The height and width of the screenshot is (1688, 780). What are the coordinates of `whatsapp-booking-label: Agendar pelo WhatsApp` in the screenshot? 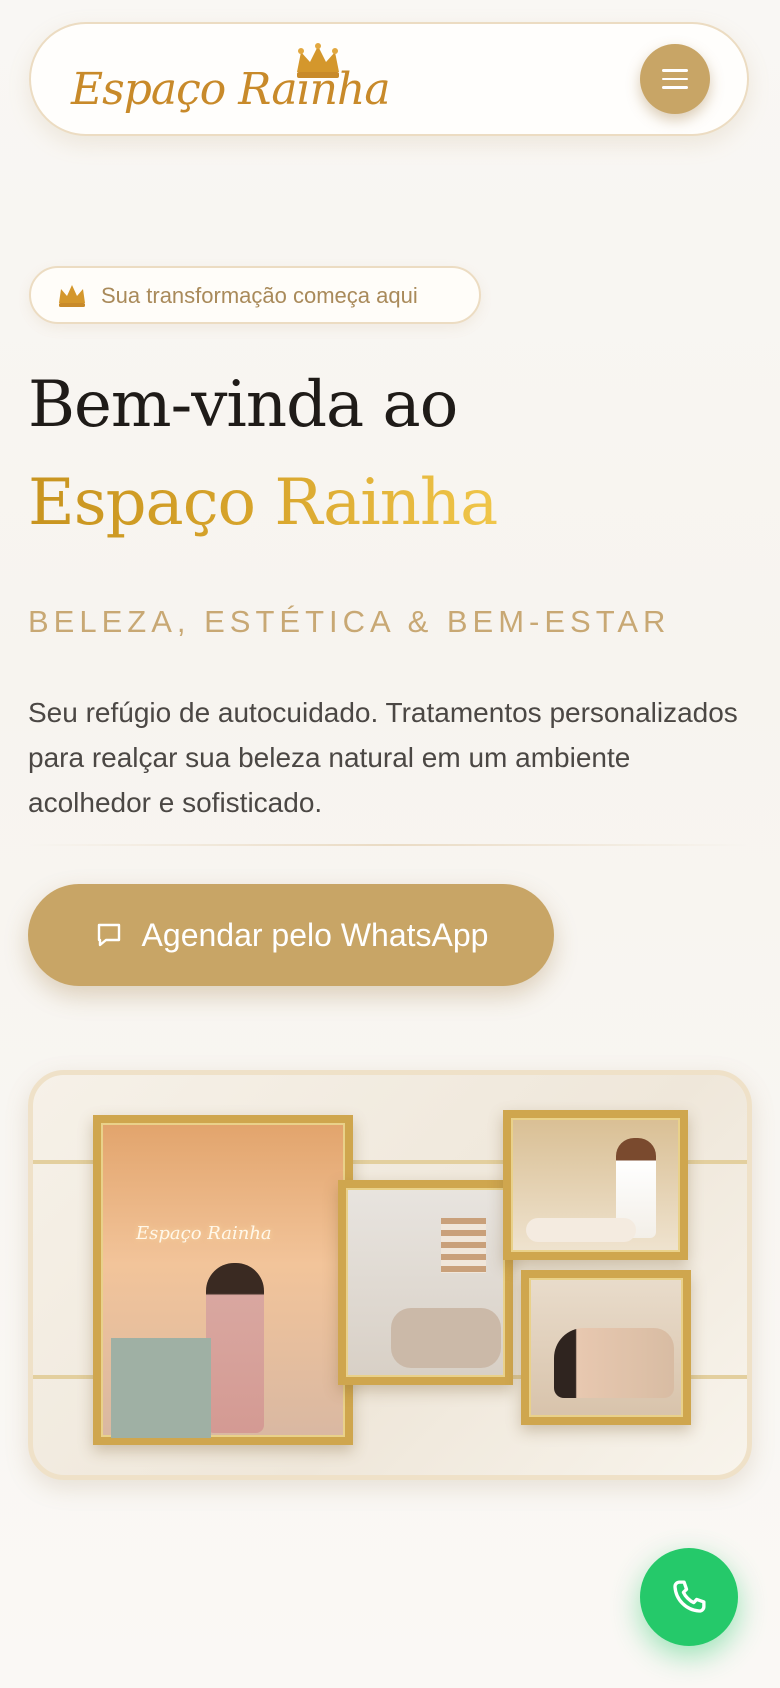 It's located at (315, 934).